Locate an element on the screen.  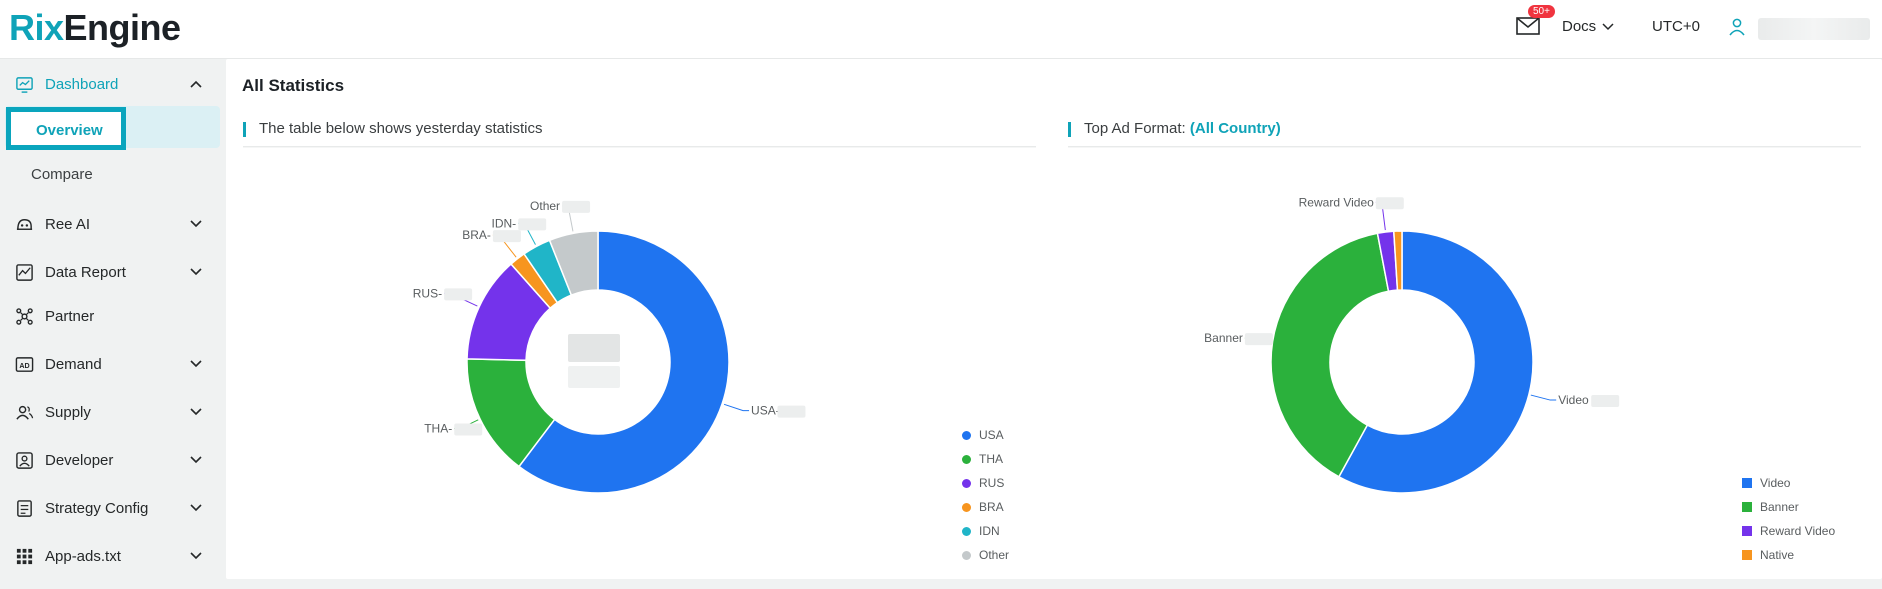
grid-icon is located at coordinates (24, 556).